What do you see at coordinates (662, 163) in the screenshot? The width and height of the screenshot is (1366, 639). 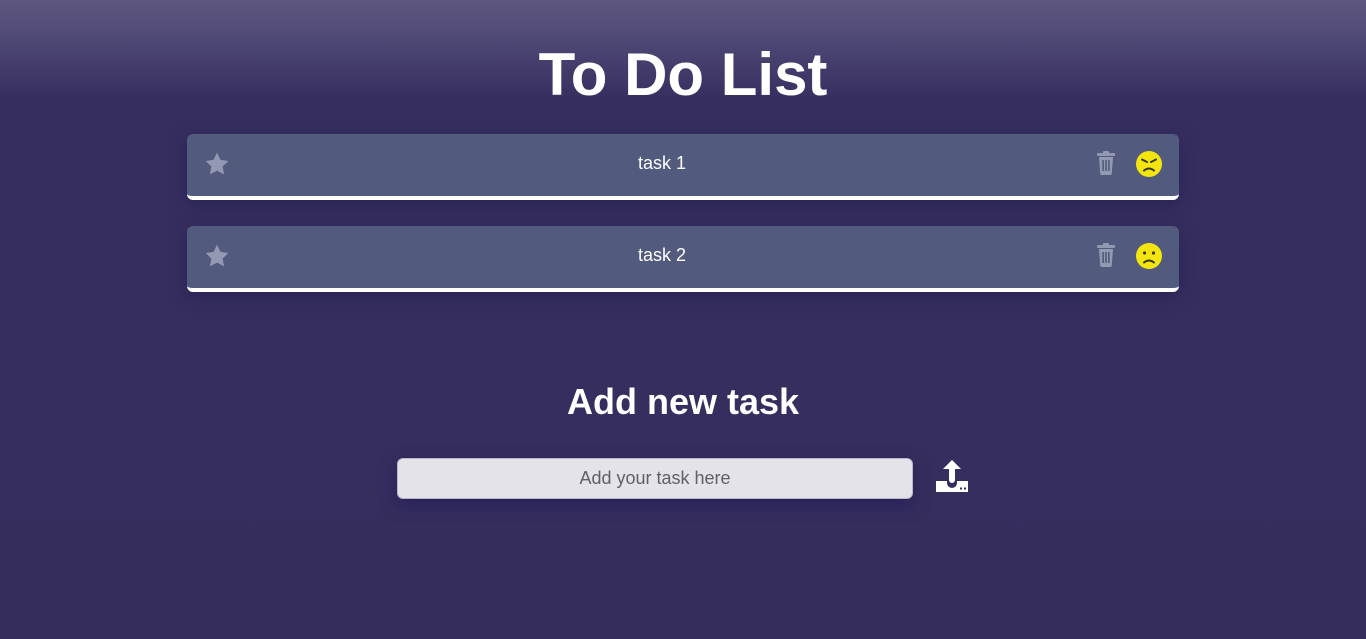 I see `task-label: task 1` at bounding box center [662, 163].